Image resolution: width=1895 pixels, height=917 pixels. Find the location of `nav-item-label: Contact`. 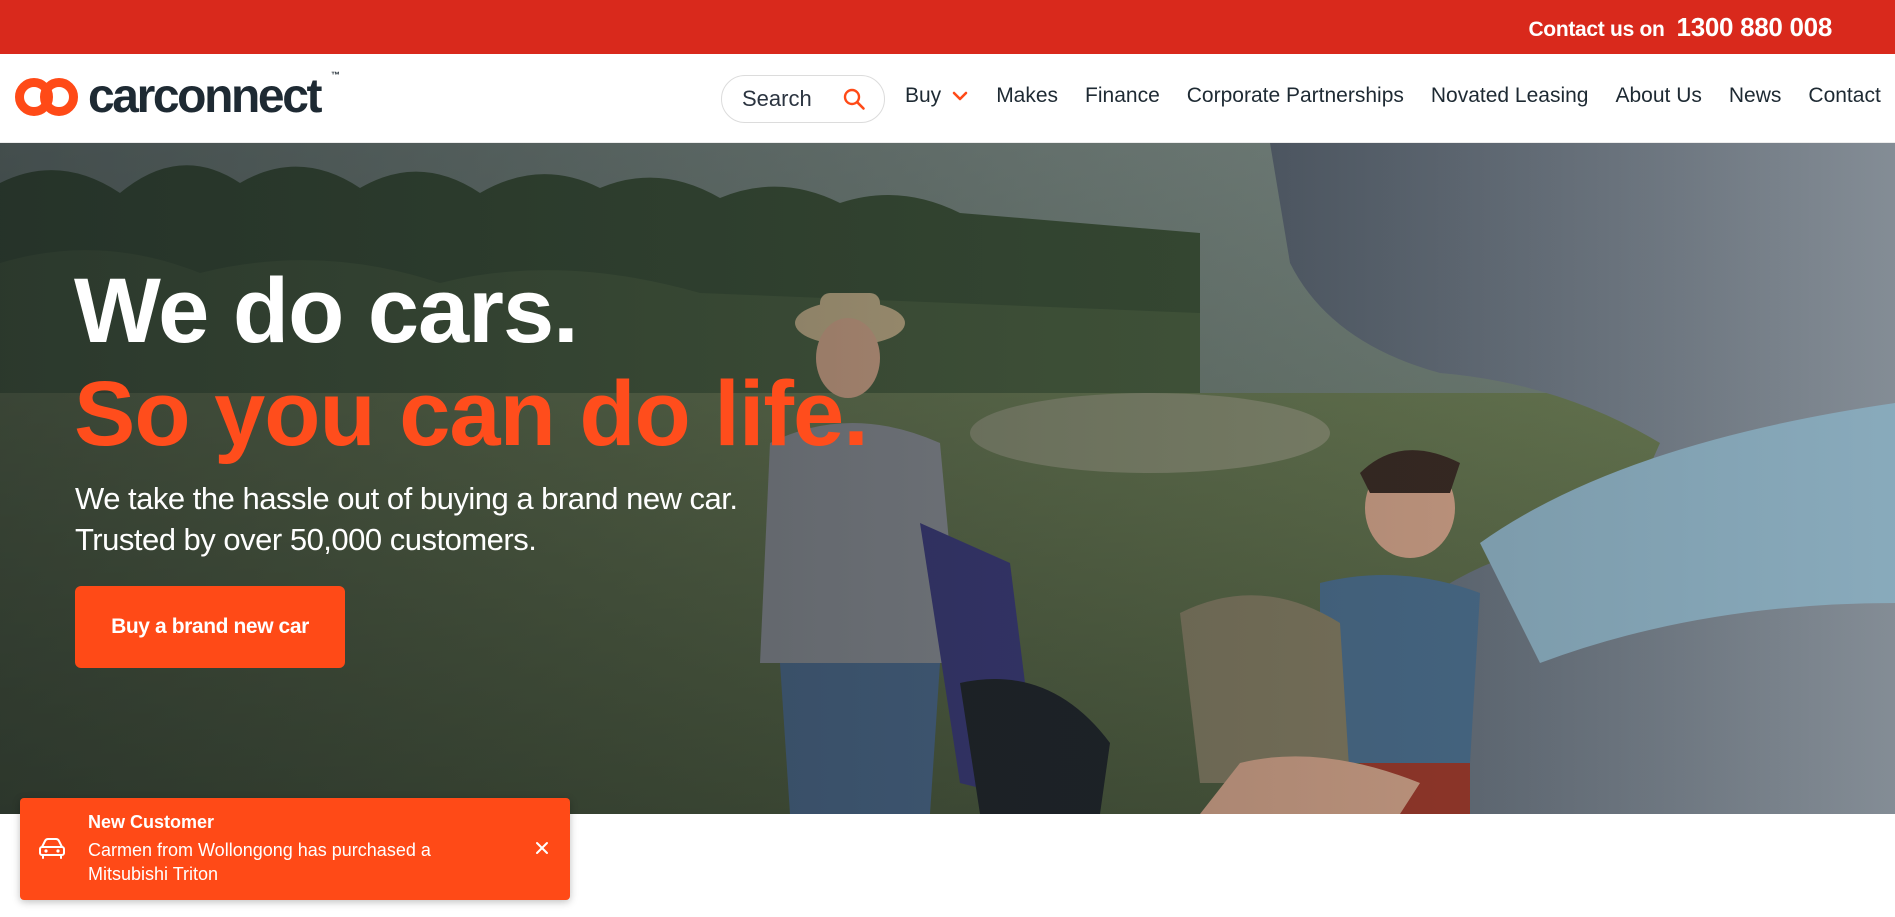

nav-item-label: Contact is located at coordinates (1844, 95).